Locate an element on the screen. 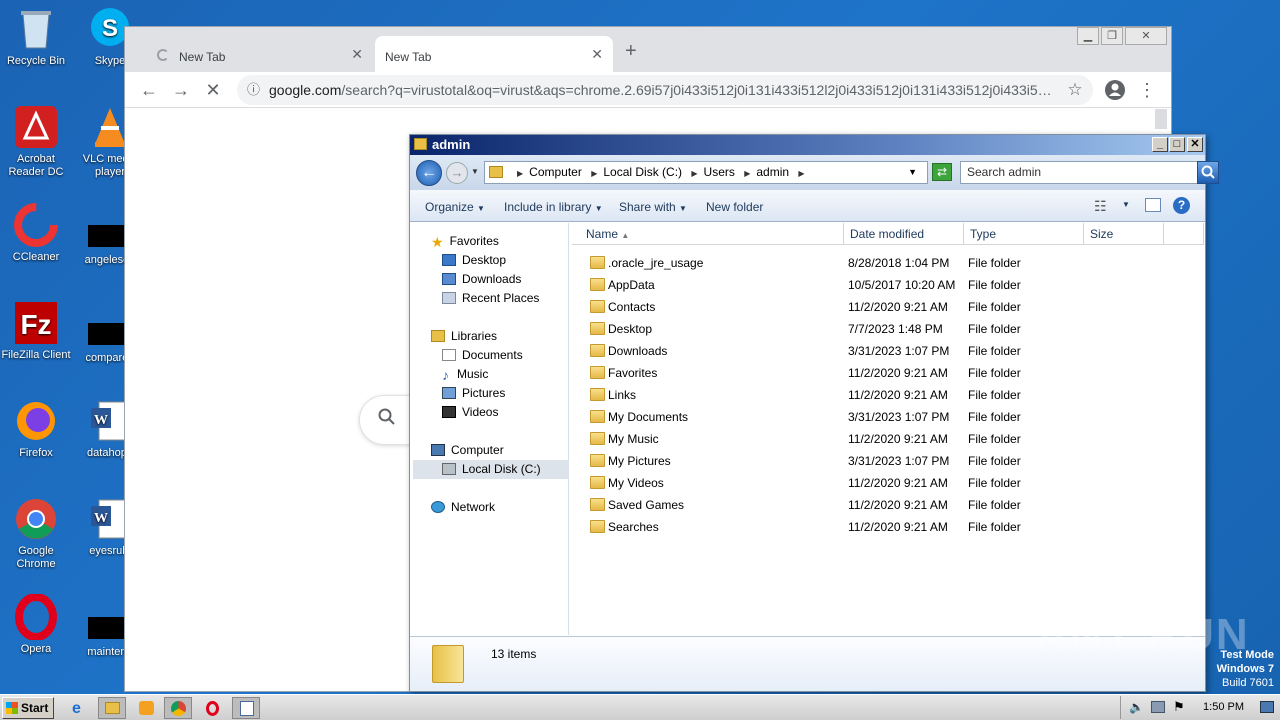  profile-icon is located at coordinates (1115, 90).